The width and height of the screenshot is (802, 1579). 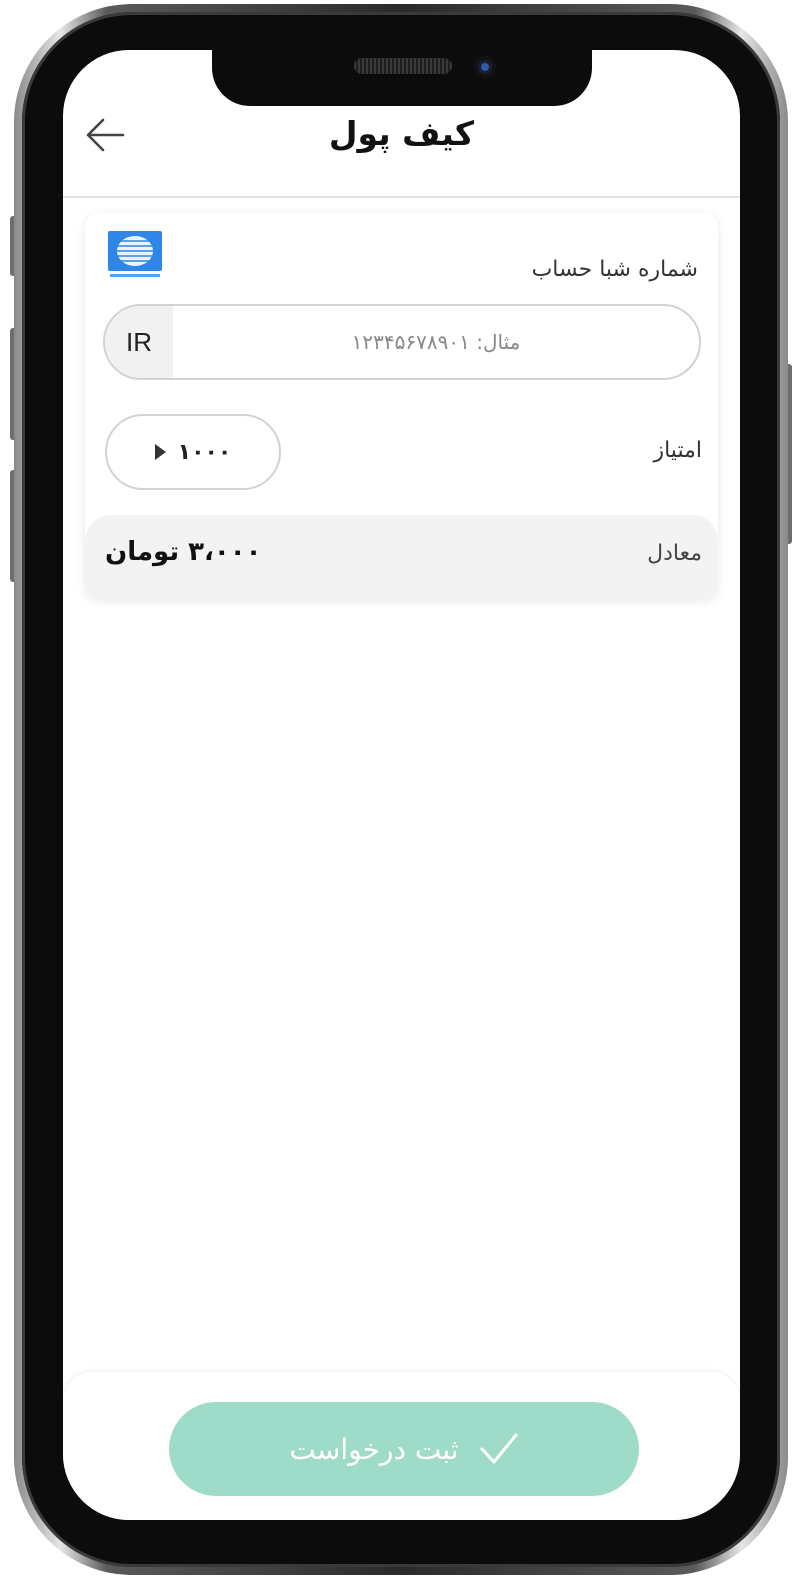 What do you see at coordinates (674, 553) in the screenshot?
I see `equivalent-label: معادل` at bounding box center [674, 553].